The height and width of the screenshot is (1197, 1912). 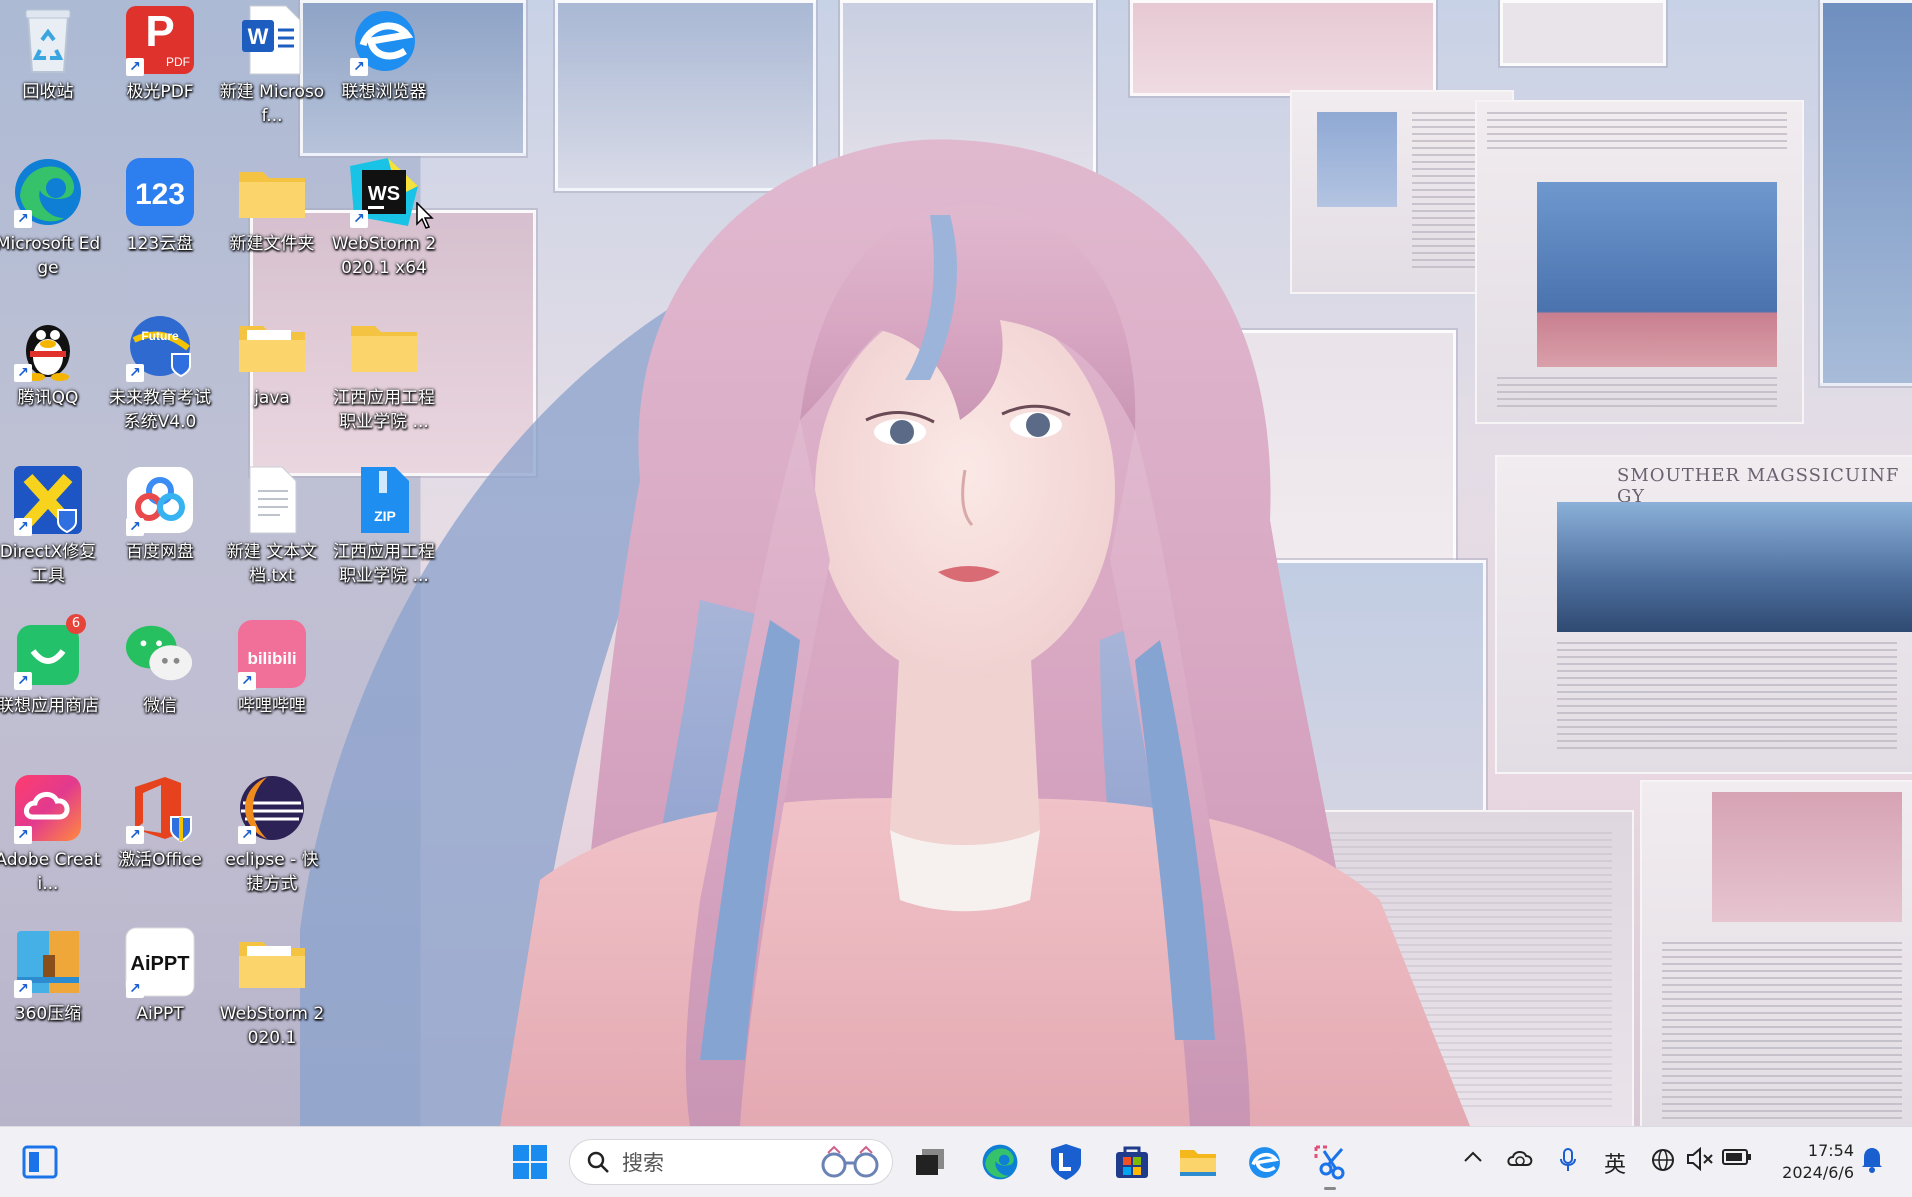 I want to click on icon-label: 新建 文本文档.txt, so click(x=272, y=564).